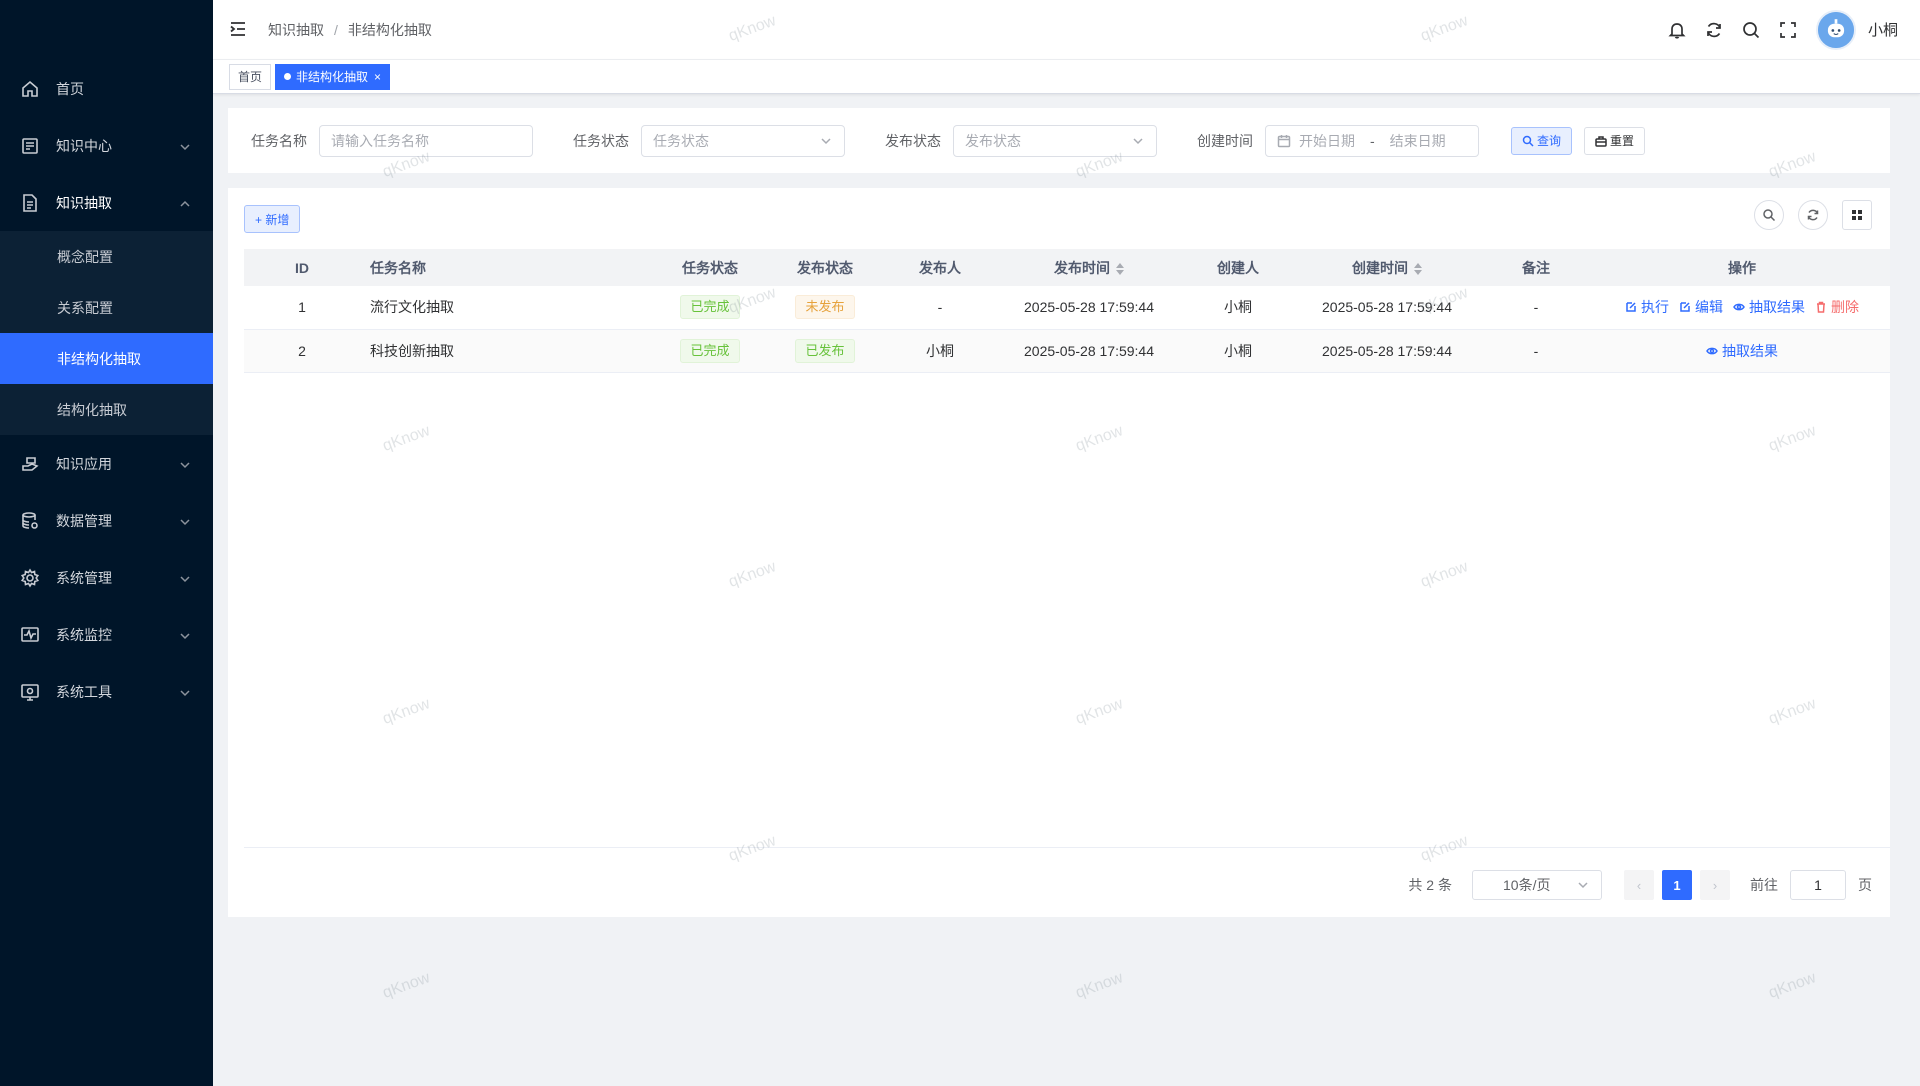 This screenshot has width=1920, height=1086. Describe the element at coordinates (1622, 141) in the screenshot. I see `reset-button-label: 重置` at that location.